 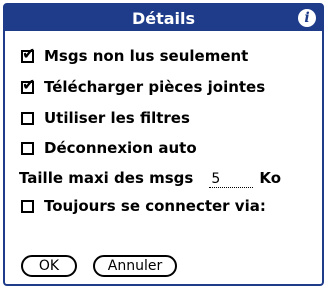 I want to click on max-size-label: Taille maxi des msgs, so click(x=106, y=178).